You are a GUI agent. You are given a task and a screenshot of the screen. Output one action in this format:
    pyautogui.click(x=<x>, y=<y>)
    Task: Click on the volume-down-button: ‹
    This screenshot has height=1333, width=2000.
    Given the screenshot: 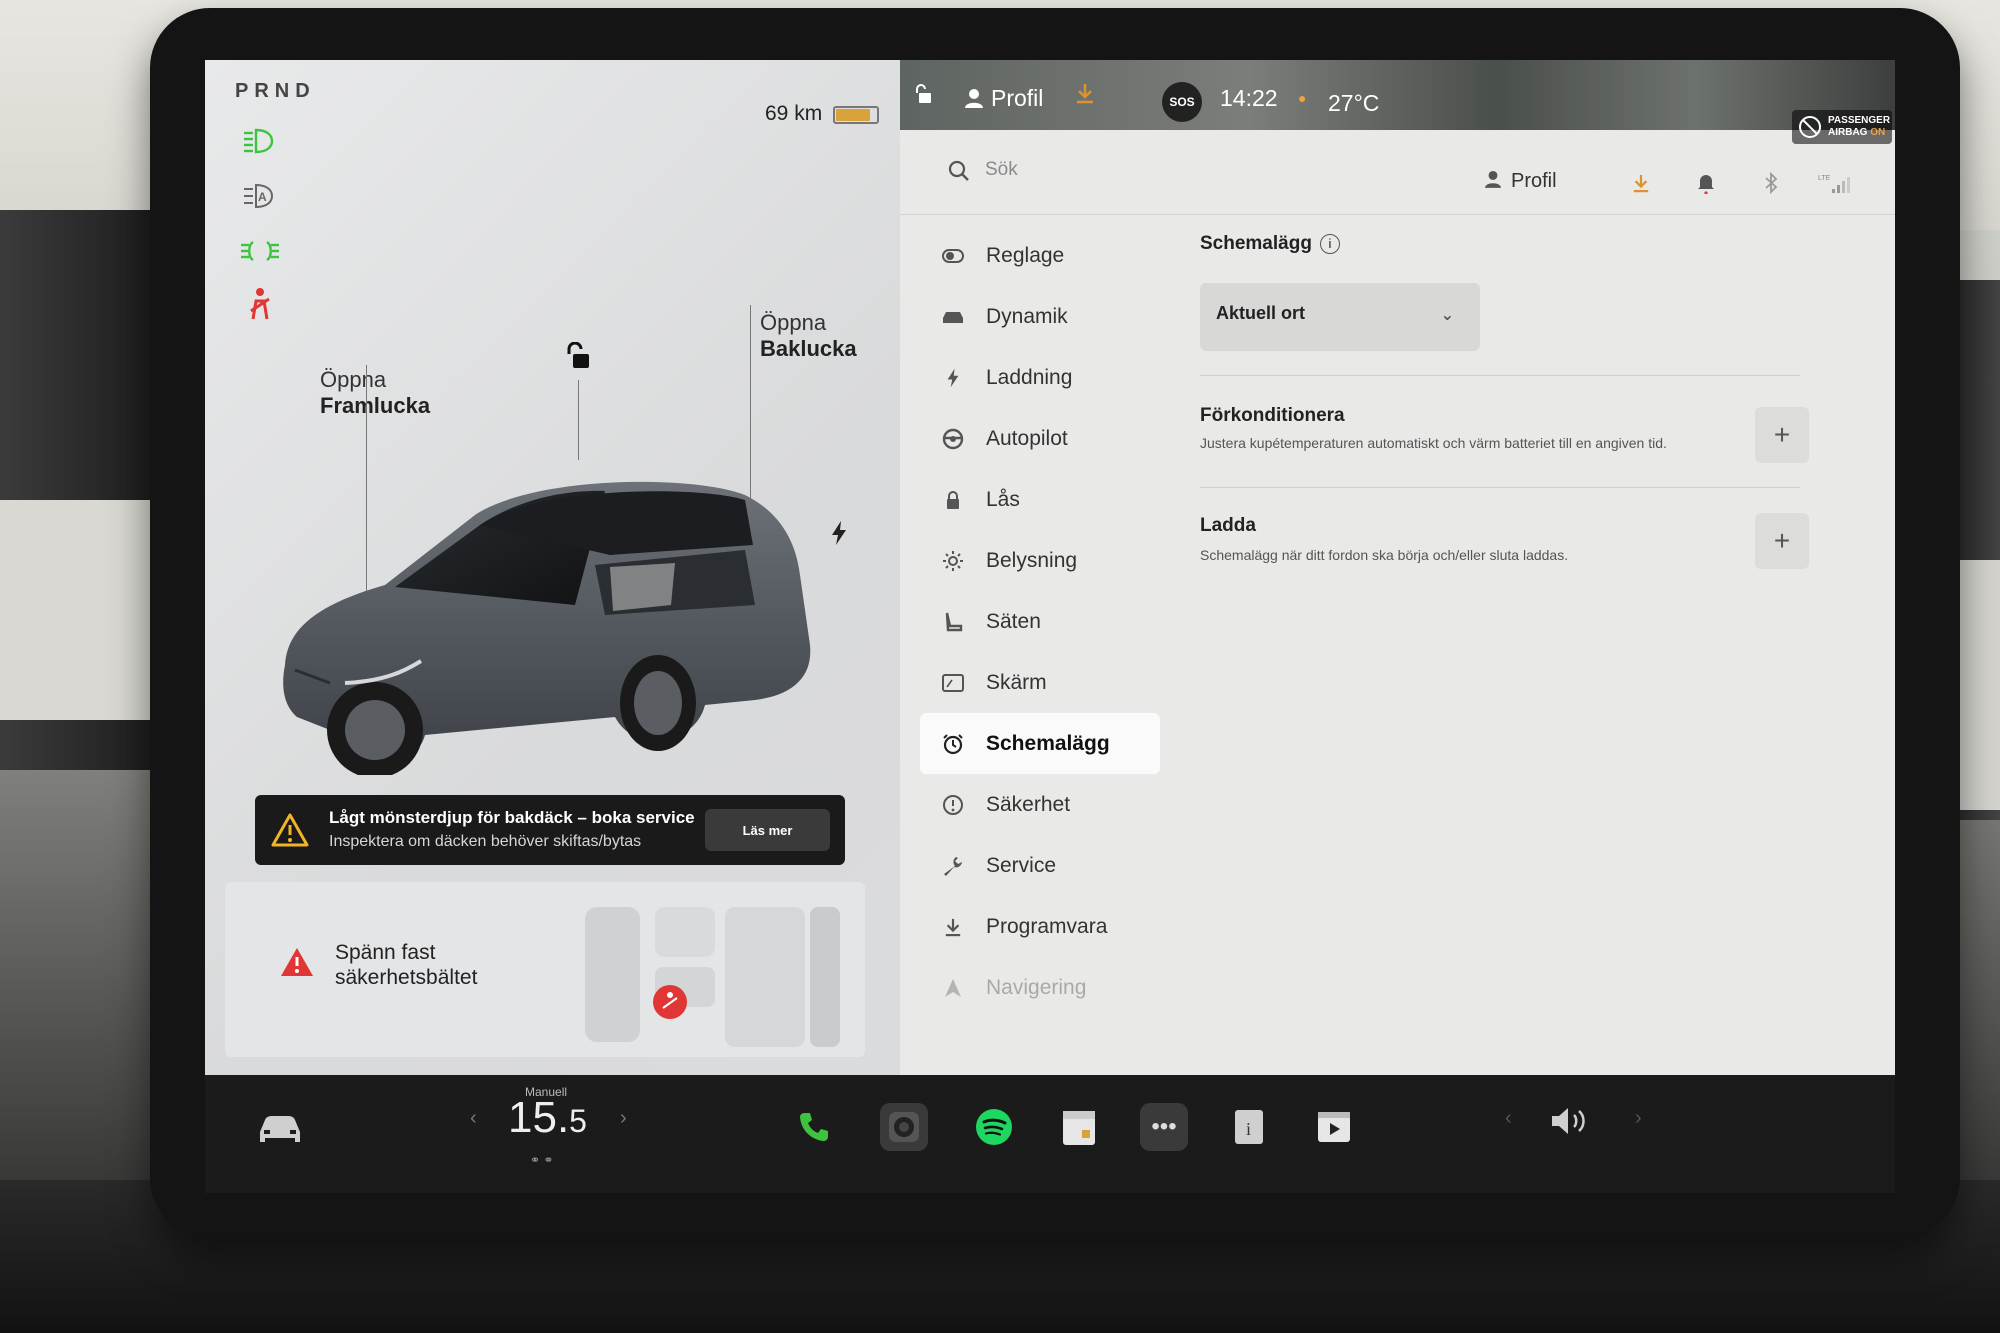 What is the action you would take?
    pyautogui.click(x=1508, y=1118)
    